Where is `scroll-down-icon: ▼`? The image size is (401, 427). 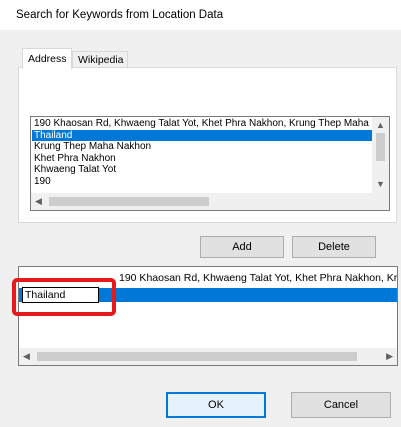
scroll-down-icon: ▼ is located at coordinates (380, 184).